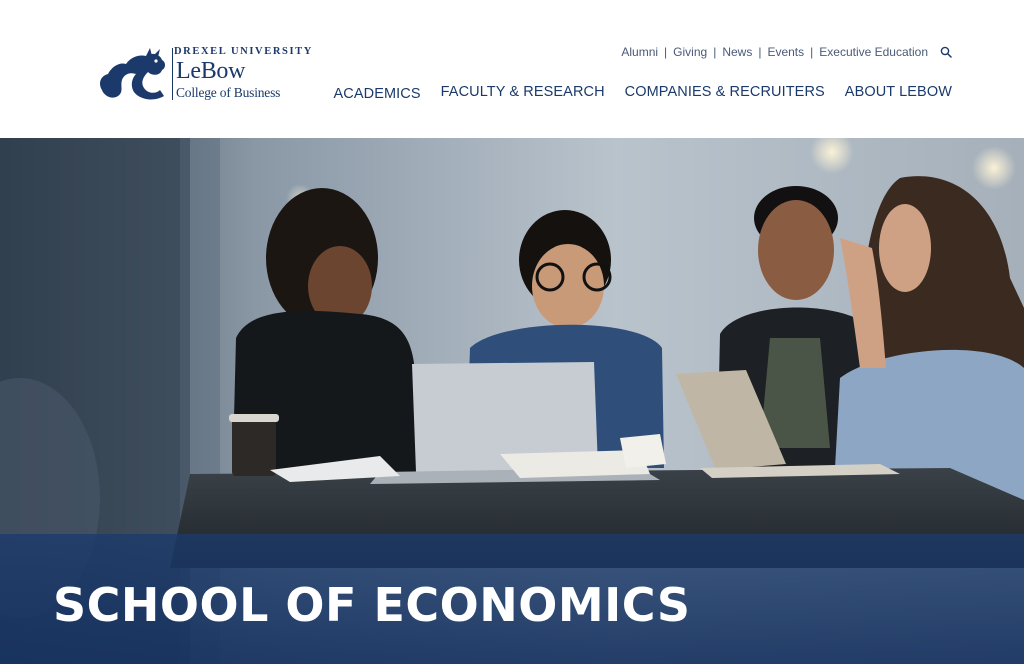 This screenshot has width=1024, height=664. I want to click on utility-link-giving: Giving, so click(690, 52).